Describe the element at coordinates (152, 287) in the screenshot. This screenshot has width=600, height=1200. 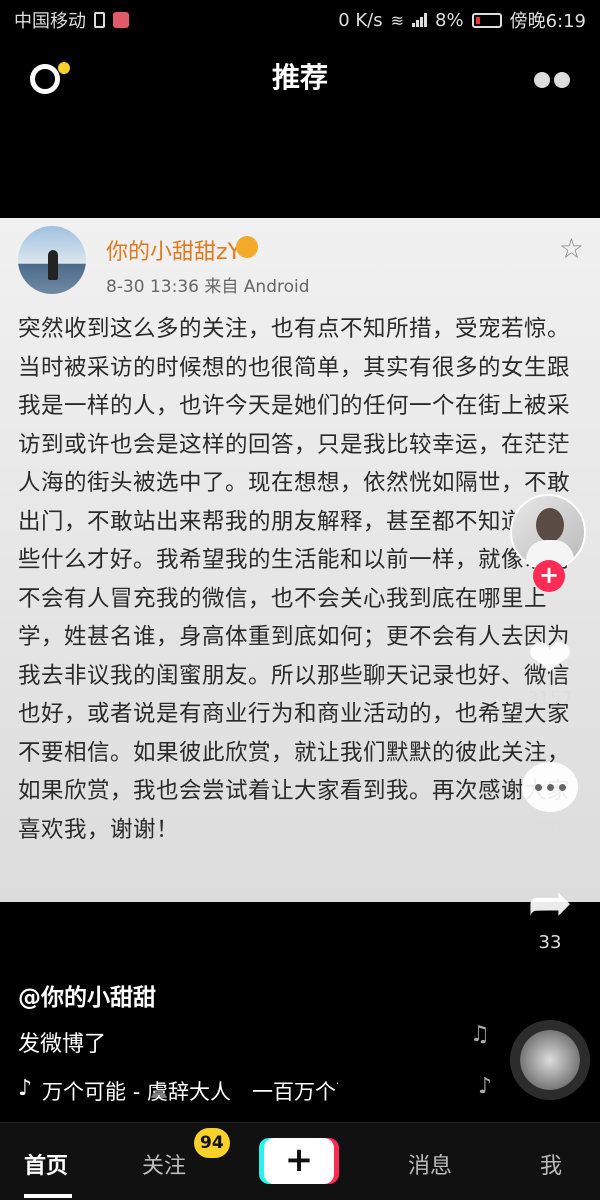
I see `post-time: 8-30 13:36` at that location.